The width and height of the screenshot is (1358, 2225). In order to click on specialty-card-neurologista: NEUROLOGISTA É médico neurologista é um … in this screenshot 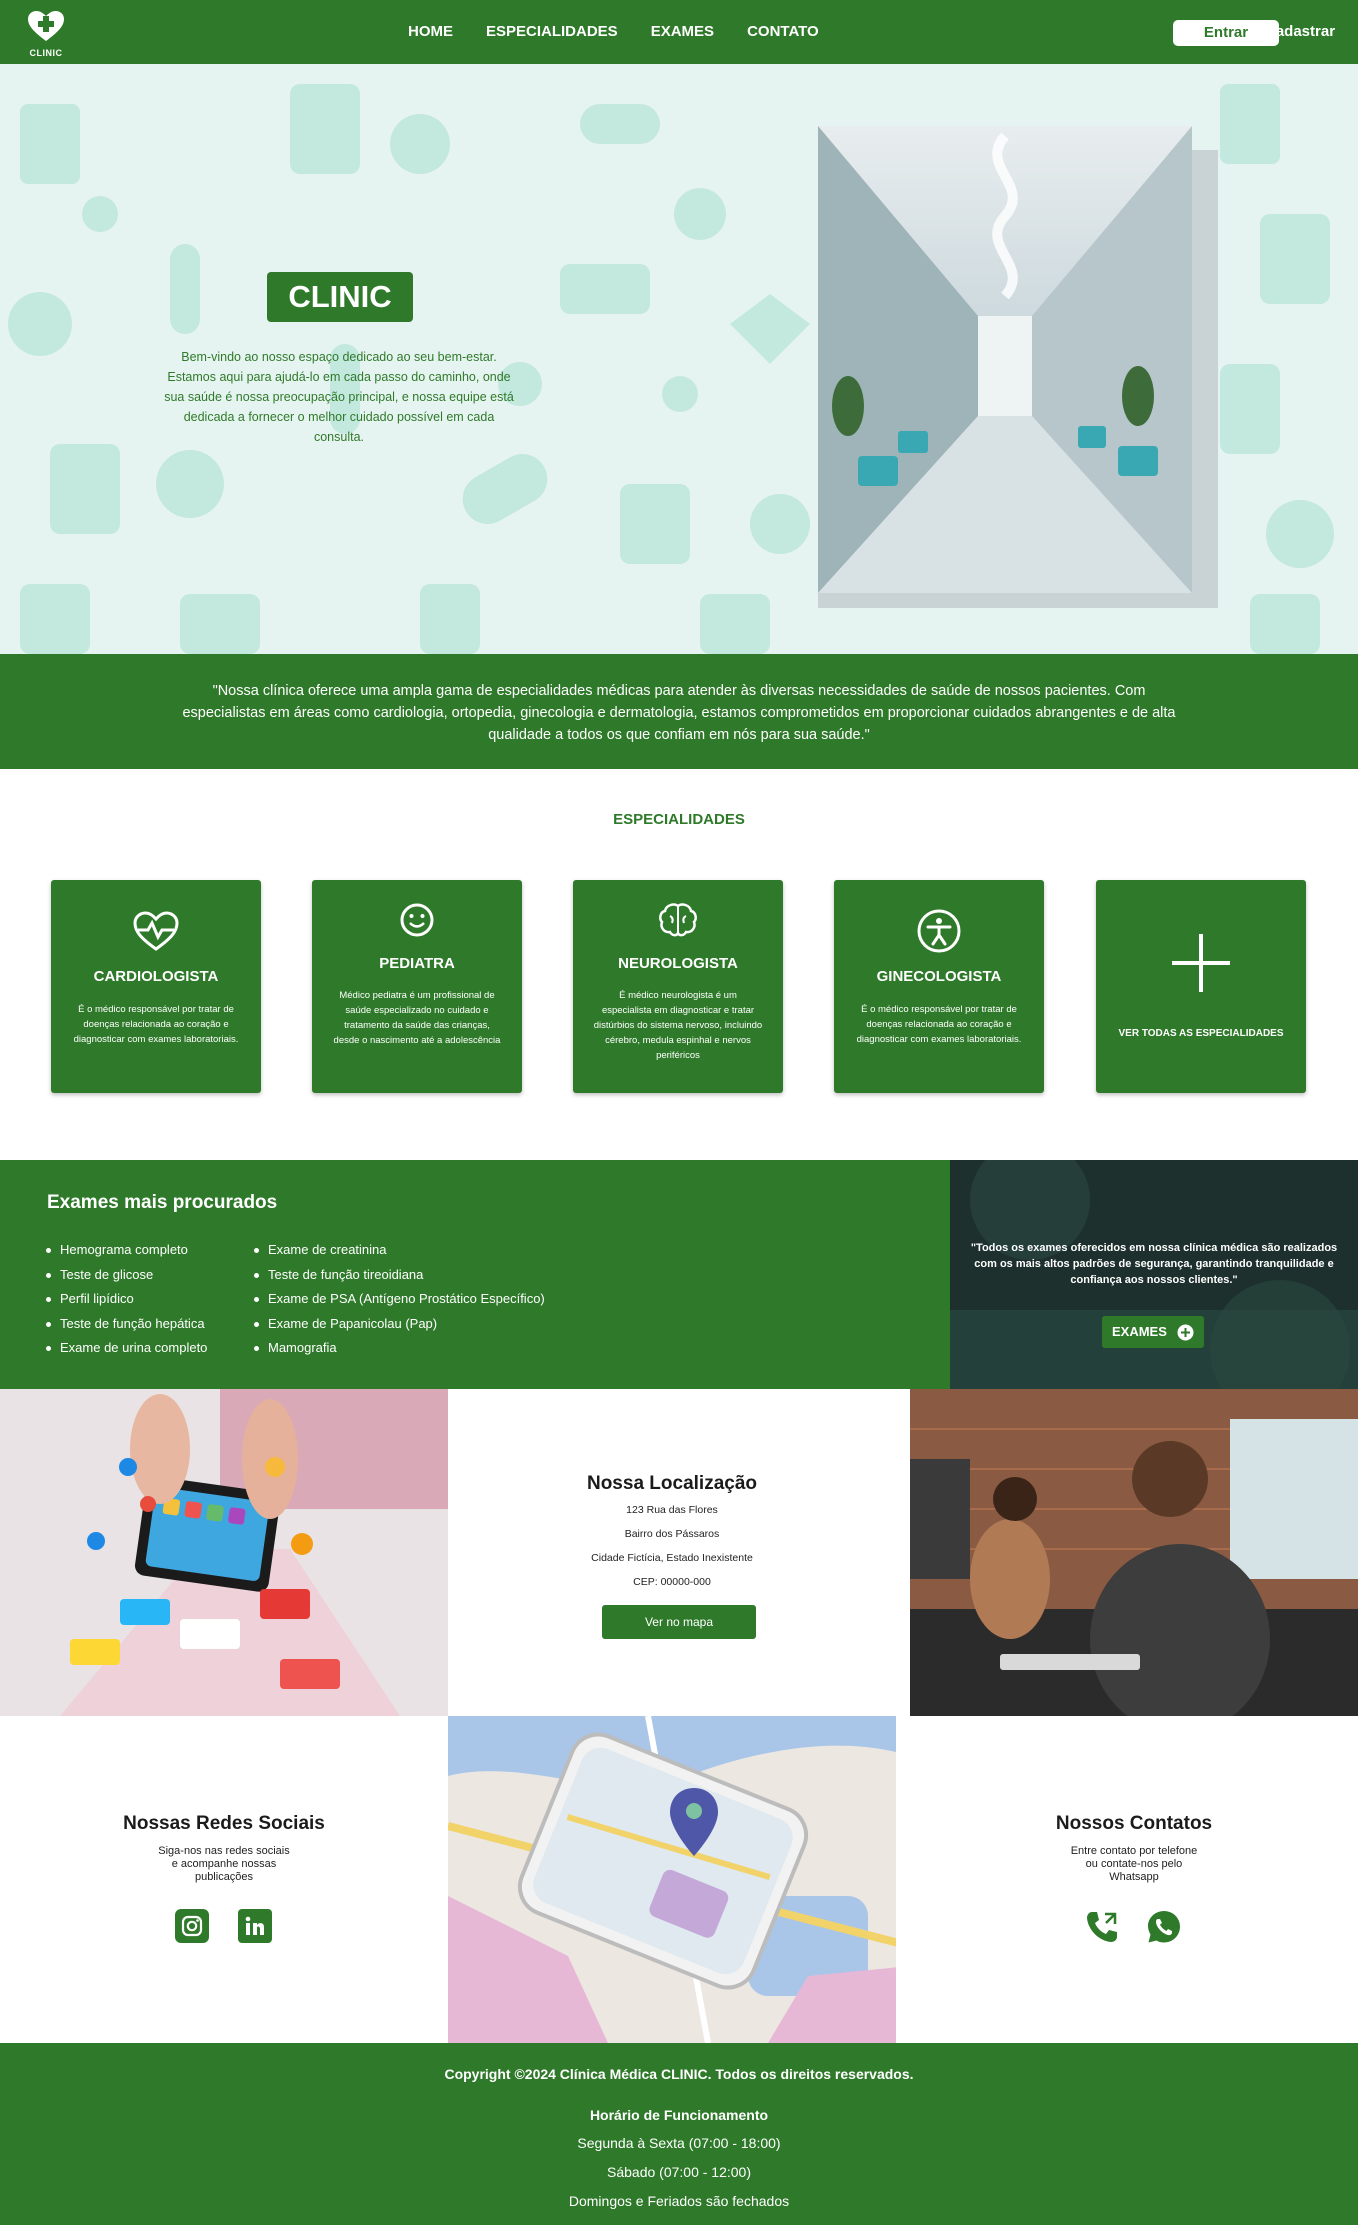, I will do `click(678, 986)`.